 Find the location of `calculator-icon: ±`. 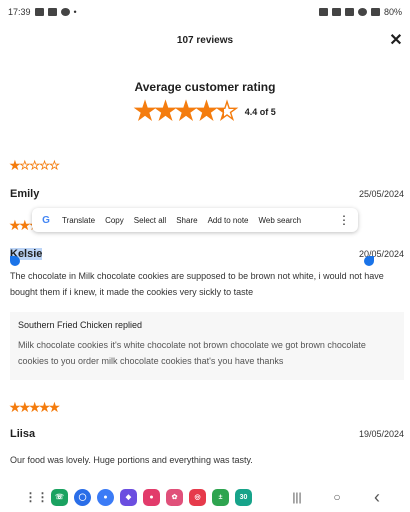

calculator-icon: ± is located at coordinates (220, 497).